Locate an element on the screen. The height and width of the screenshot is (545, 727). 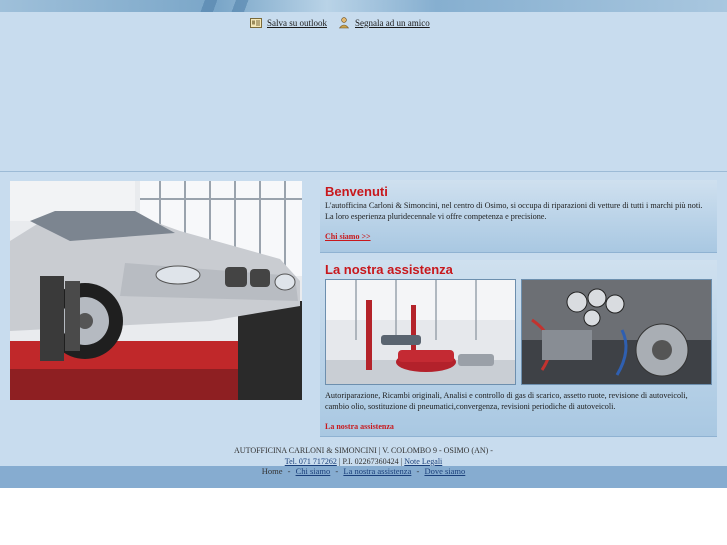
top-banner-decoration is located at coordinates (240, 6).